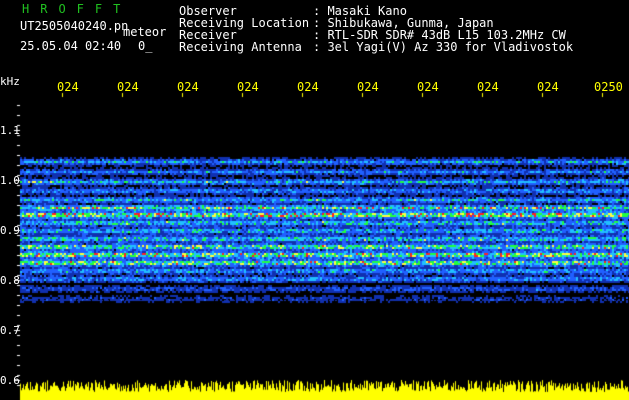 This screenshot has height=400, width=629. What do you see at coordinates (10, 330) in the screenshot?
I see `y-tick-label: 0.7` at bounding box center [10, 330].